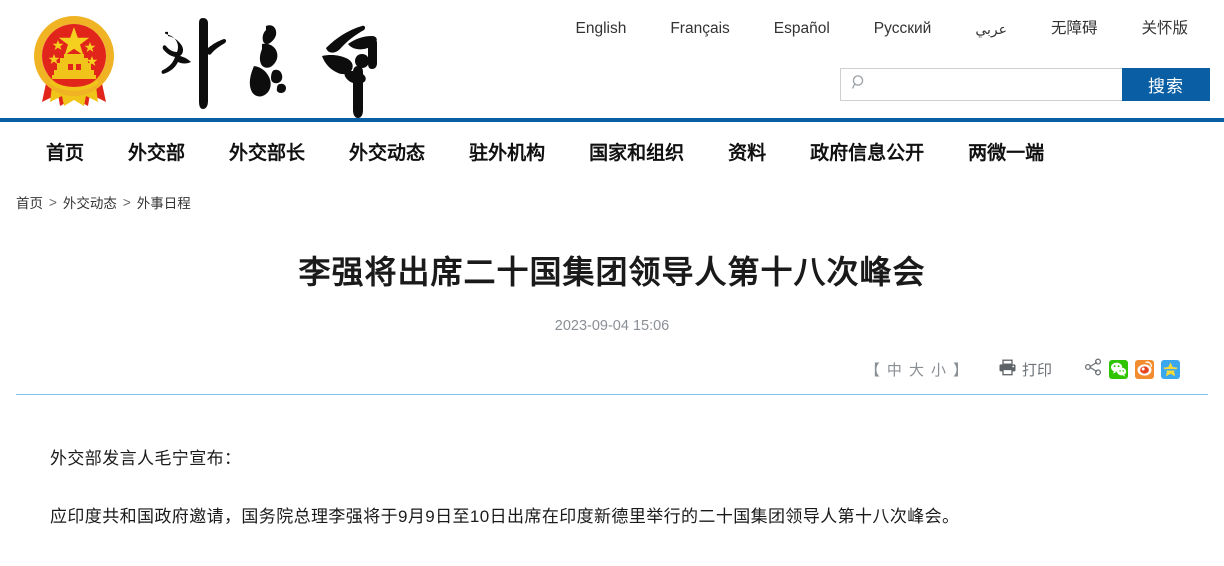 Image resolution: width=1224 pixels, height=566 pixels. I want to click on font-size-controls: 【 中 大 小 】, so click(916, 369).